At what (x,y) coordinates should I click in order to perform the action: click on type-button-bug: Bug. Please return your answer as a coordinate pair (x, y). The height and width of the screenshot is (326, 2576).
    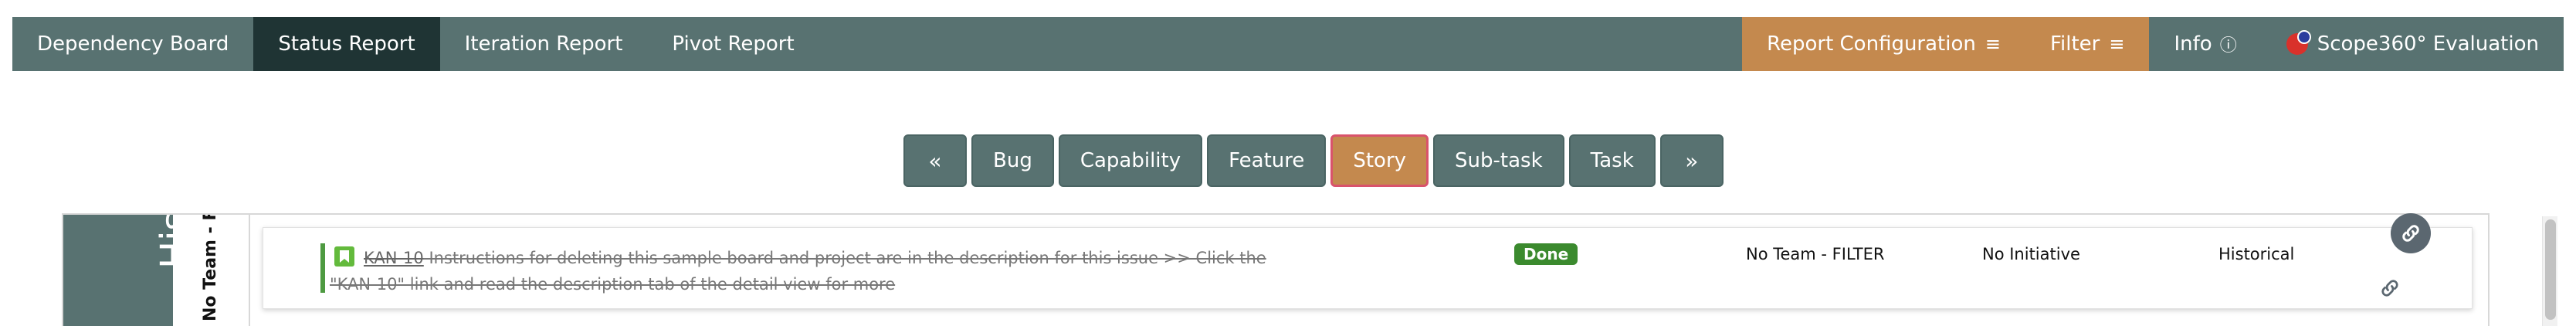
    Looking at the image, I should click on (1012, 160).